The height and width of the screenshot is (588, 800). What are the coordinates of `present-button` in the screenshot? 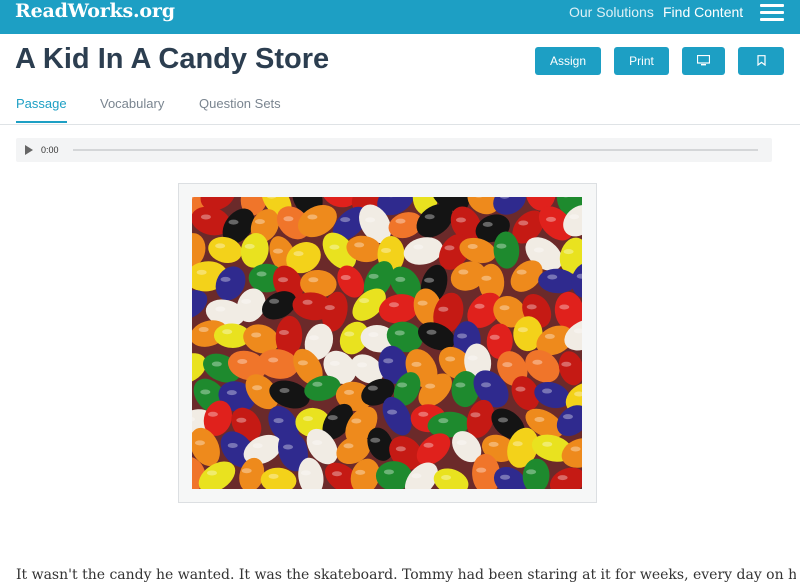 It's located at (703, 61).